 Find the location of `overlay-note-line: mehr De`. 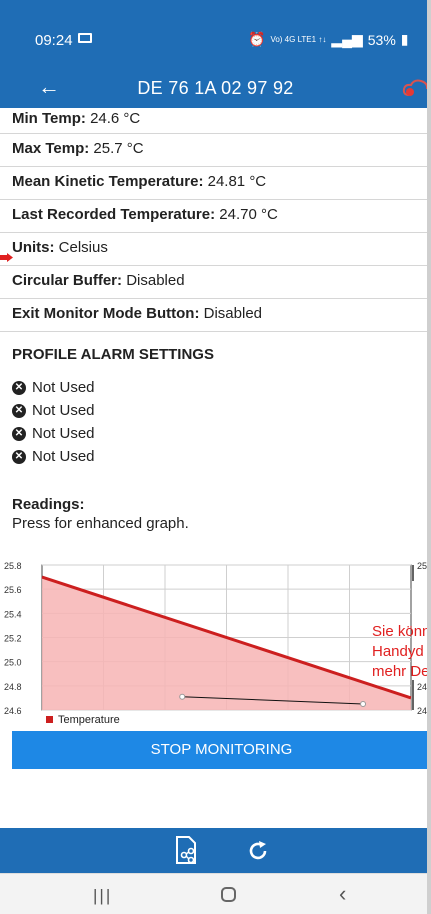

overlay-note-line: mehr De is located at coordinates (401, 671).